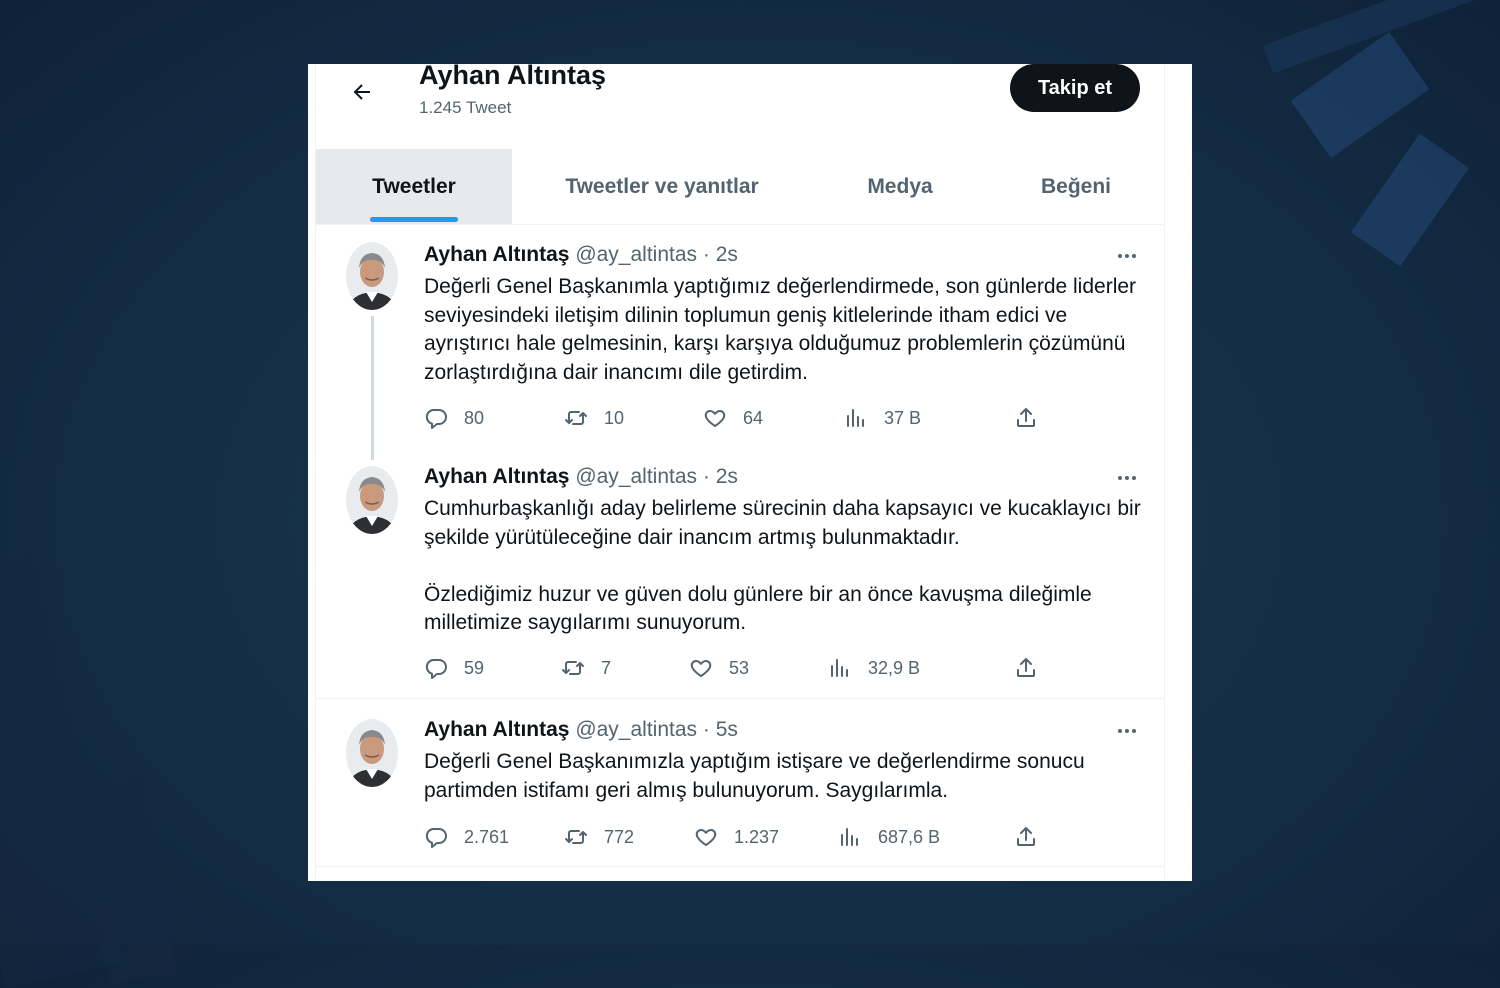  Describe the element at coordinates (474, 667) in the screenshot. I see `reply-count: 59` at that location.